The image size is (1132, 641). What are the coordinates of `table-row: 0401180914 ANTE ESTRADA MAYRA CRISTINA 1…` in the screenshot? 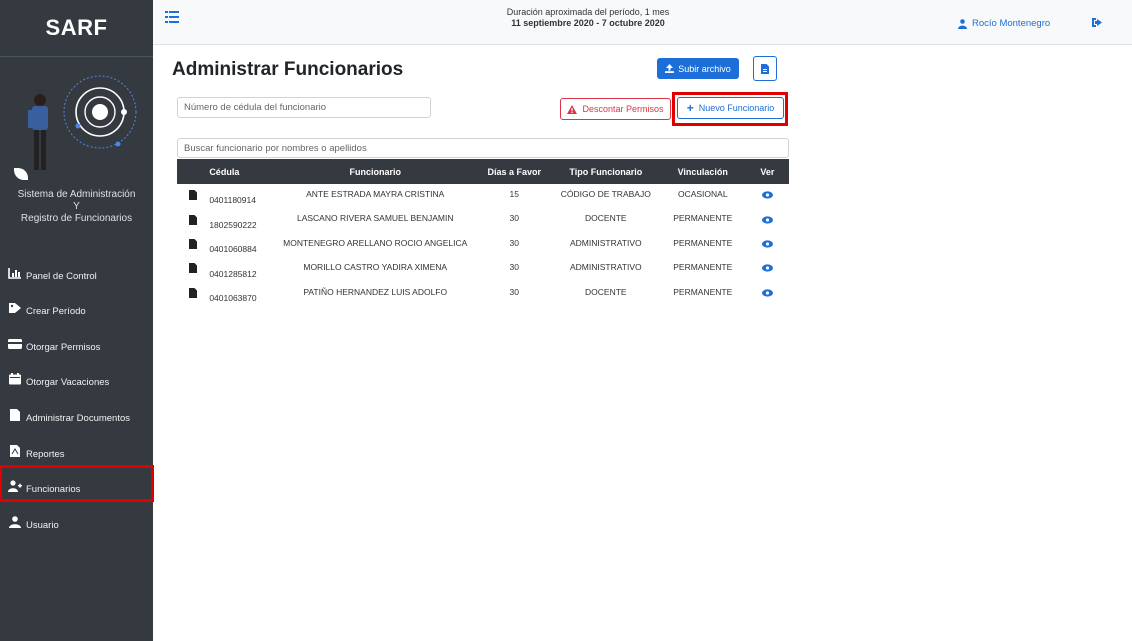 It's located at (483, 196).